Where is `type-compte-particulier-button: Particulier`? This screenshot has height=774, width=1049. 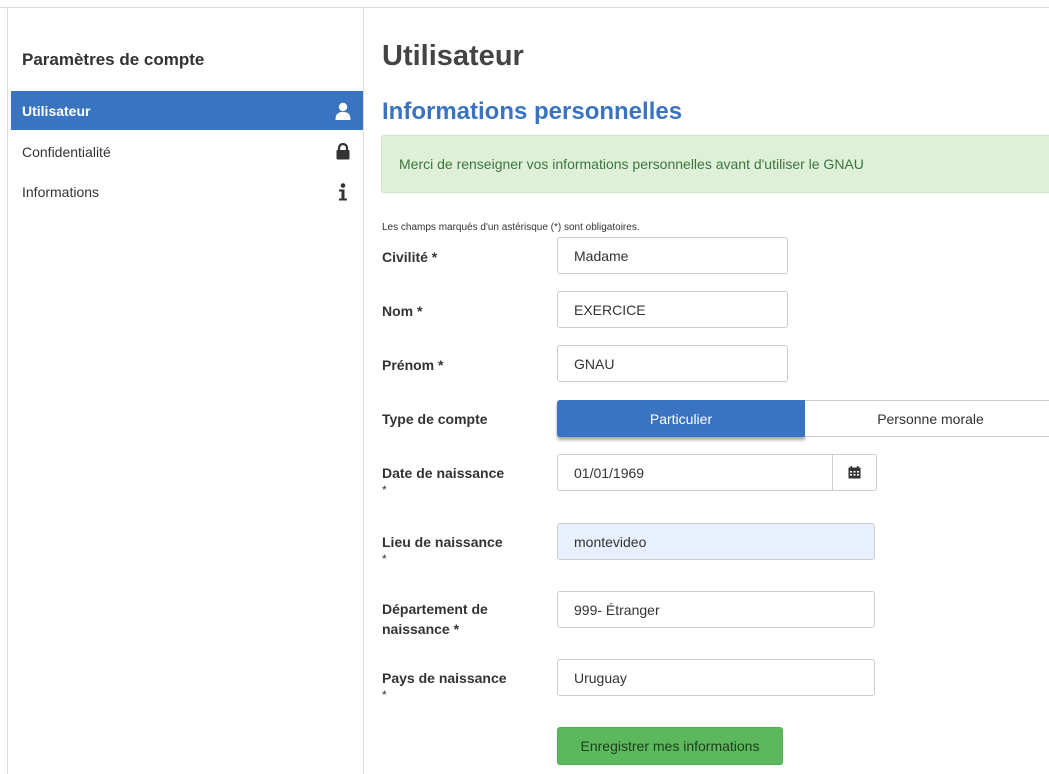 type-compte-particulier-button: Particulier is located at coordinates (681, 418).